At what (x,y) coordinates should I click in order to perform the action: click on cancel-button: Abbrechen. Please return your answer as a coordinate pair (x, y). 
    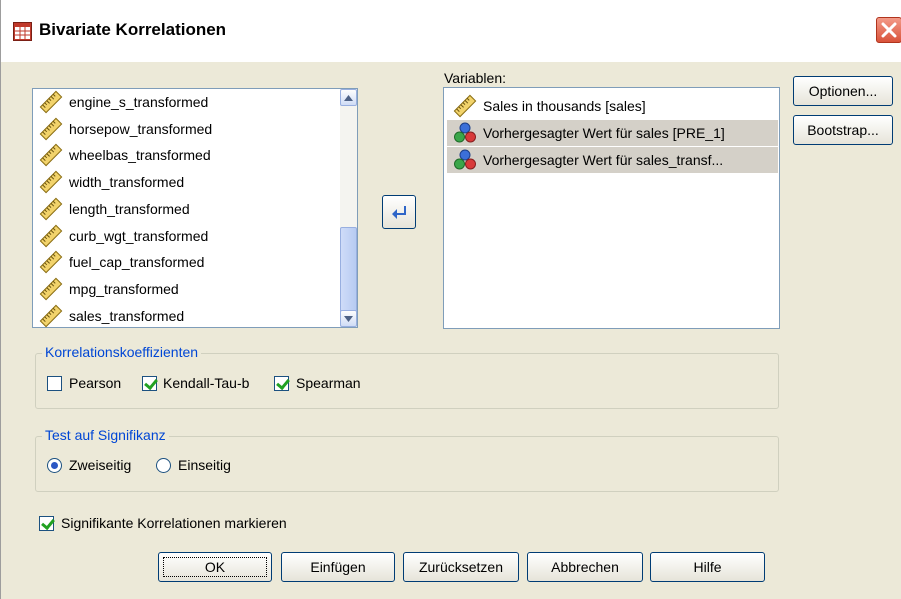
    Looking at the image, I should click on (585, 567).